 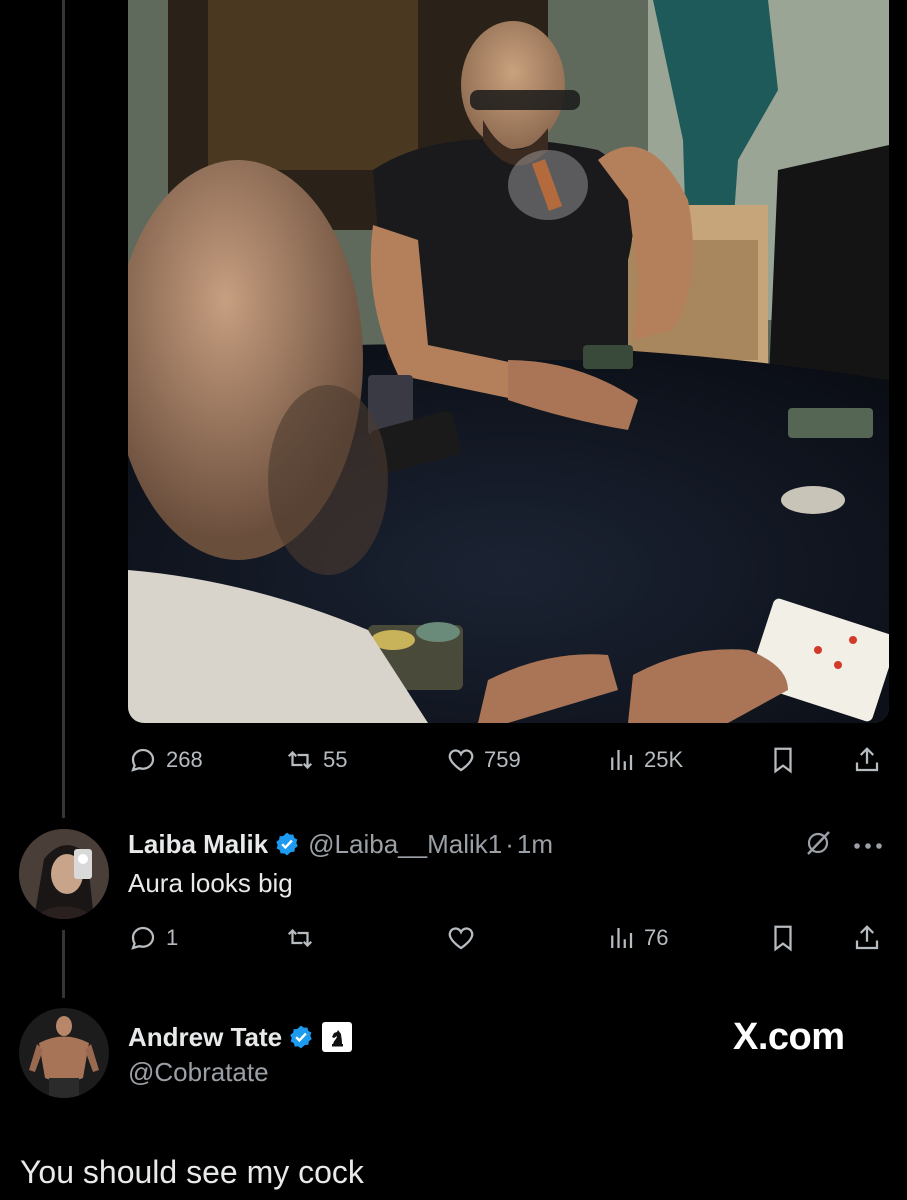 What do you see at coordinates (205, 1037) in the screenshot?
I see `next-post-display-name: Andrew Tate` at bounding box center [205, 1037].